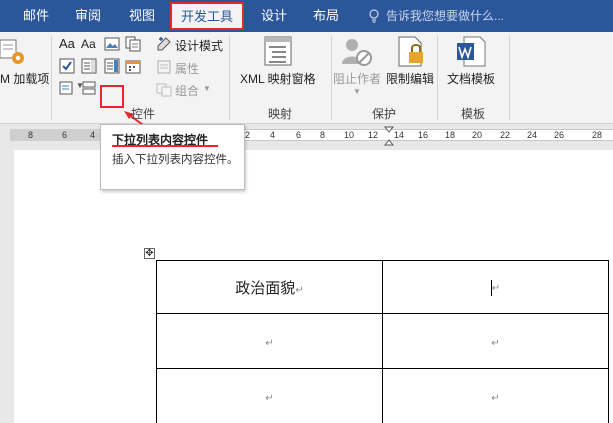 This screenshot has height=423, width=613. What do you see at coordinates (187, 68) in the screenshot?
I see `properties-button: 属性` at bounding box center [187, 68].